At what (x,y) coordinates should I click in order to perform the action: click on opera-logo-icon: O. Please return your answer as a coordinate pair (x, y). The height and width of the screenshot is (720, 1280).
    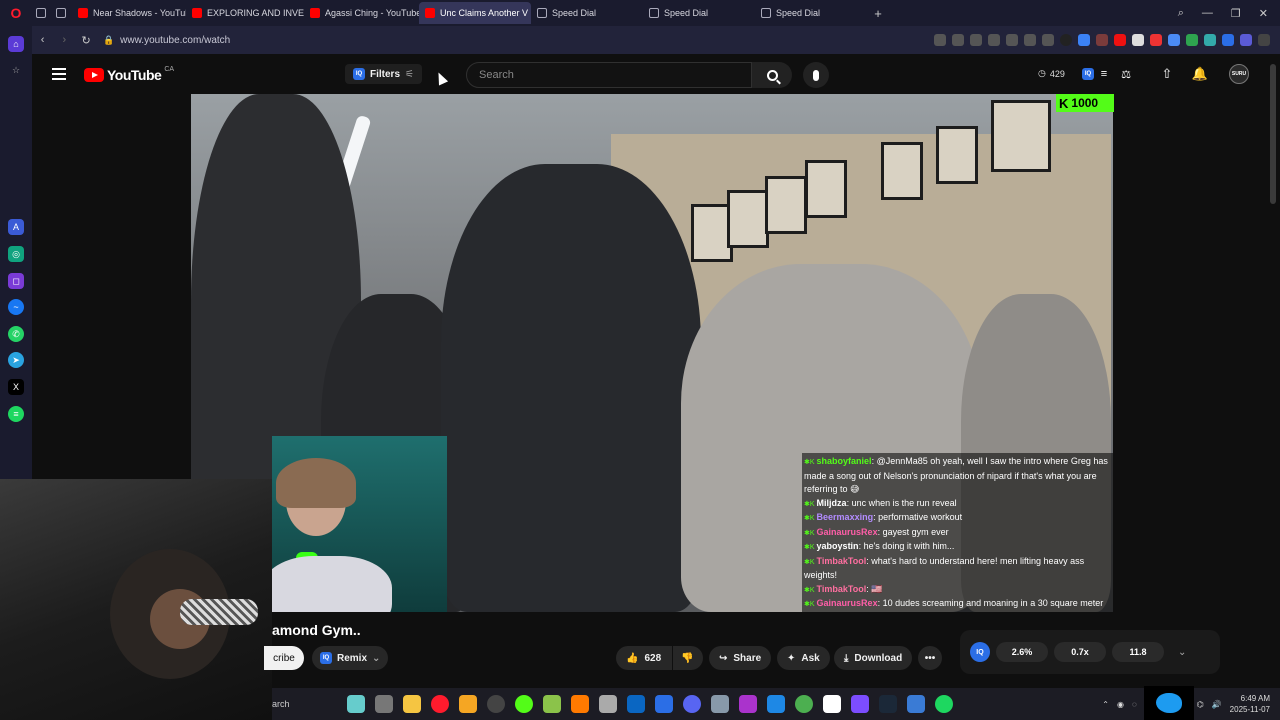
    Looking at the image, I should click on (16, 13).